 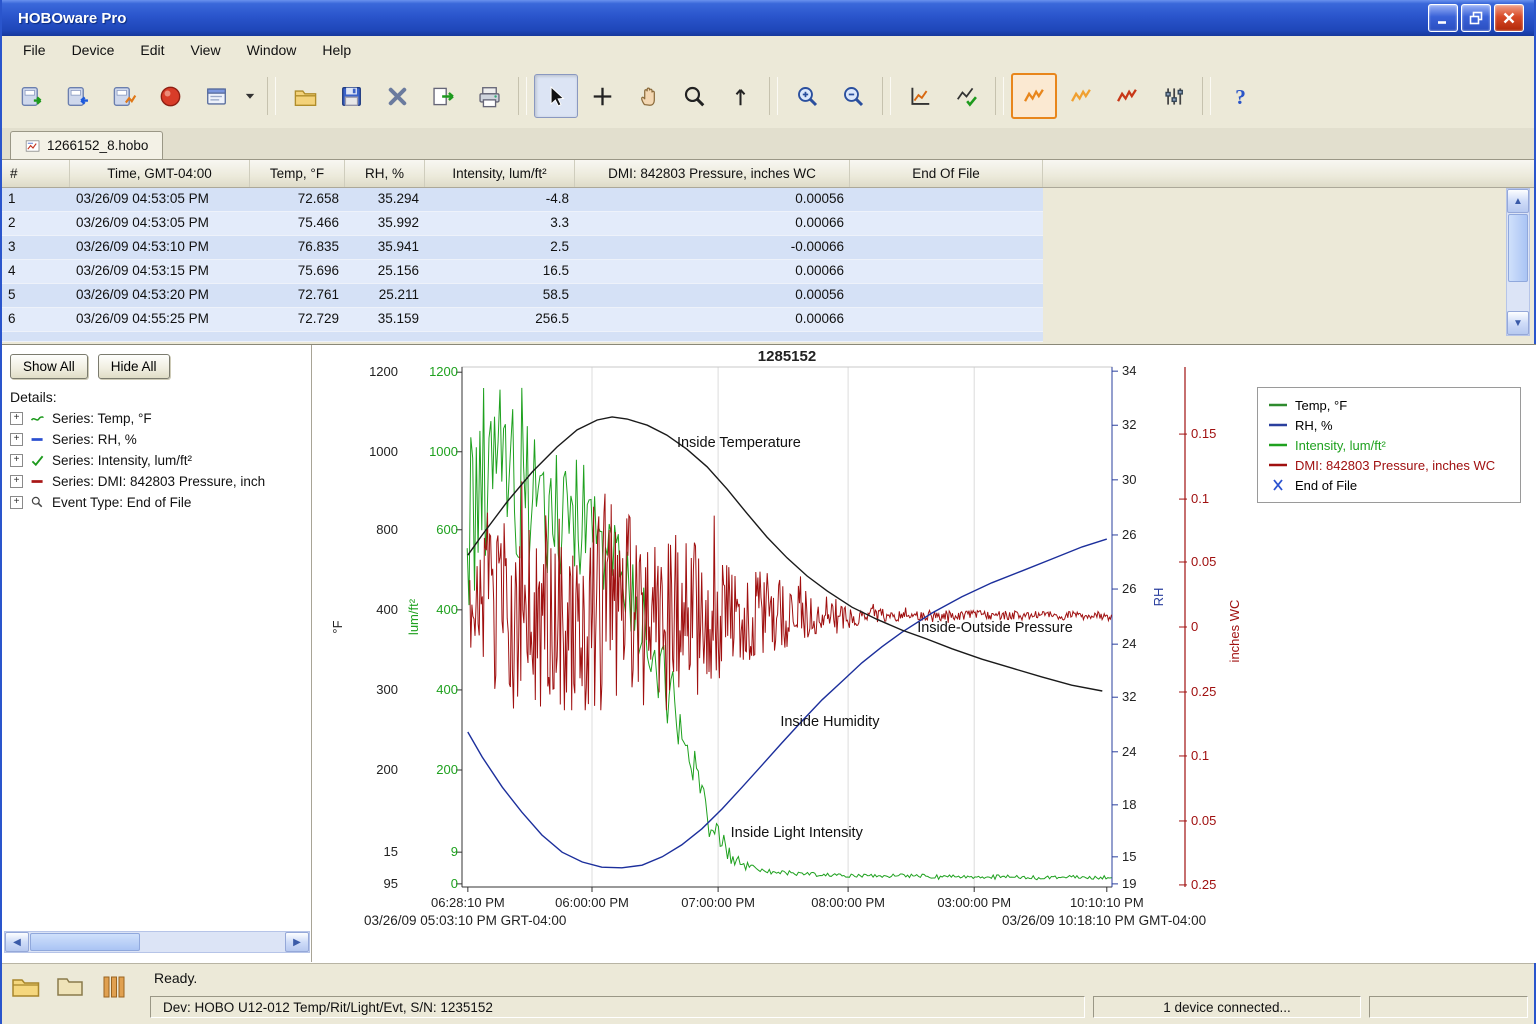 What do you see at coordinates (159, 481) in the screenshot?
I see `tree-item: + Series: DMI: 842803 Pressure, inch` at bounding box center [159, 481].